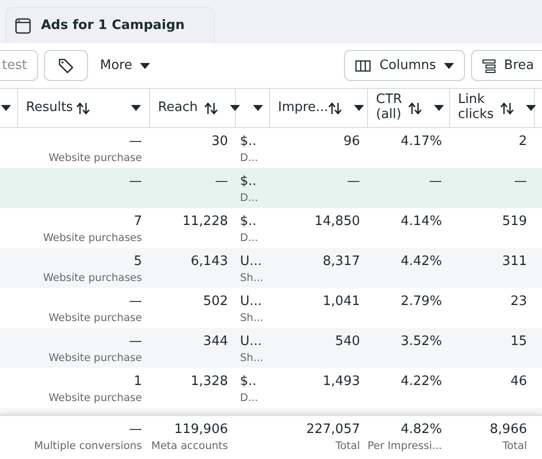  What do you see at coordinates (421, 381) in the screenshot?
I see `cell-value: 4.22%` at bounding box center [421, 381].